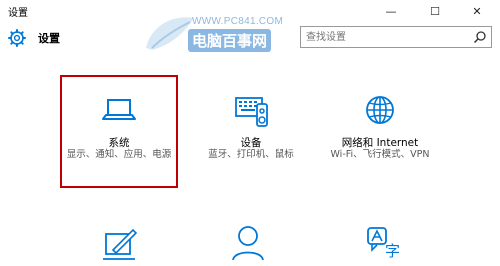 This screenshot has width=500, height=266. I want to click on time-language-icon: 字, so click(383, 243).